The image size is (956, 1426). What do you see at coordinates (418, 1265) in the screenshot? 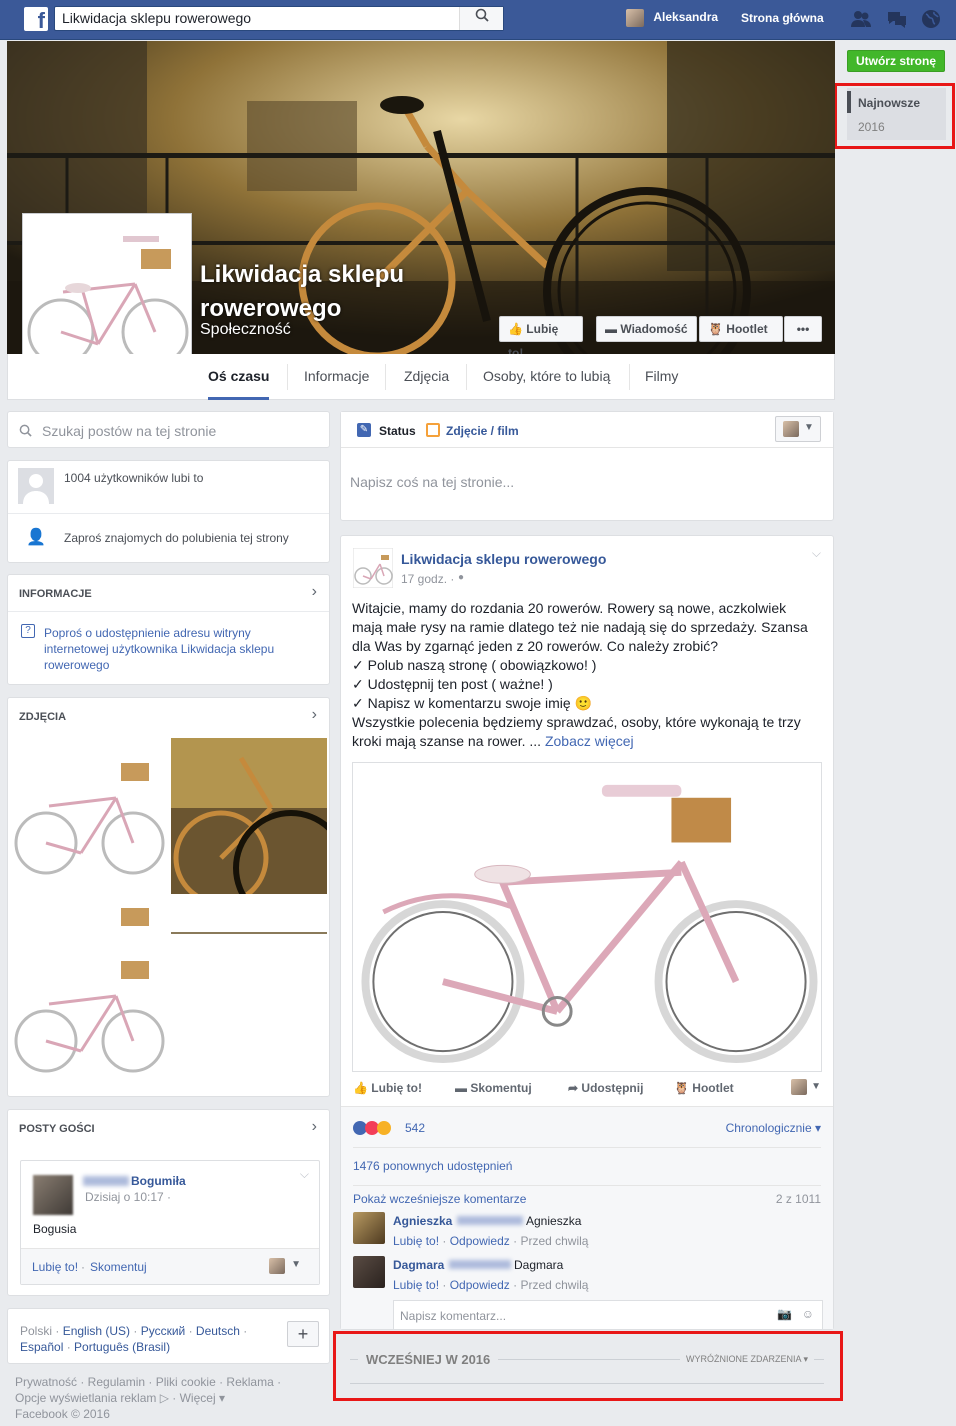
I see `comment-author: Dagmara` at bounding box center [418, 1265].